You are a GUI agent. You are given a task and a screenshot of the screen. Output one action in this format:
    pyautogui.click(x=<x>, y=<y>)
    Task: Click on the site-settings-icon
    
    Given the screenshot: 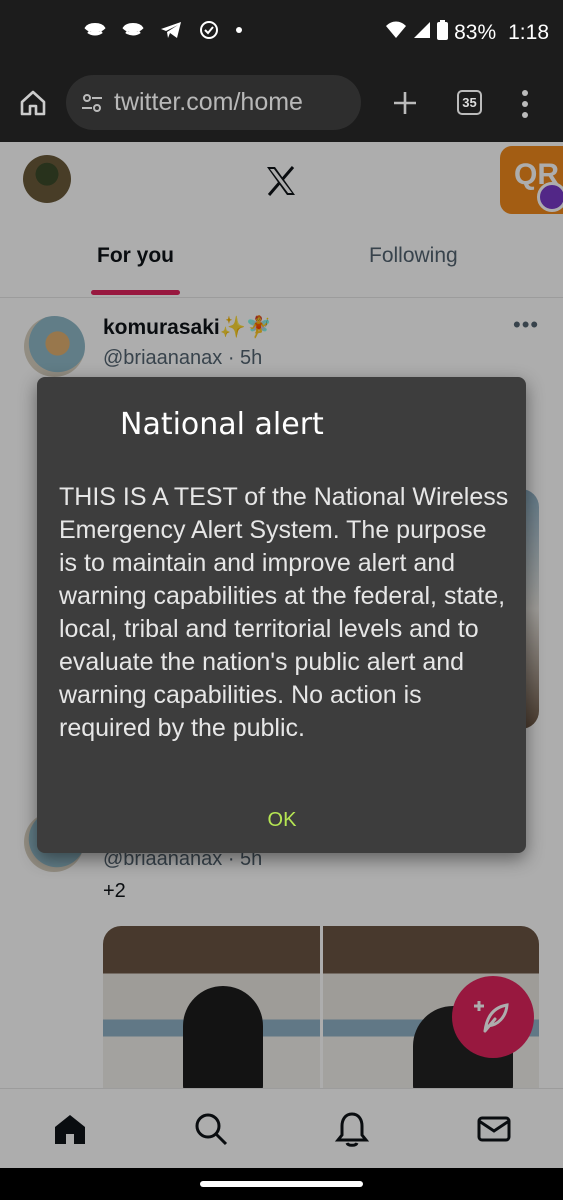 What is the action you would take?
    pyautogui.click(x=92, y=103)
    